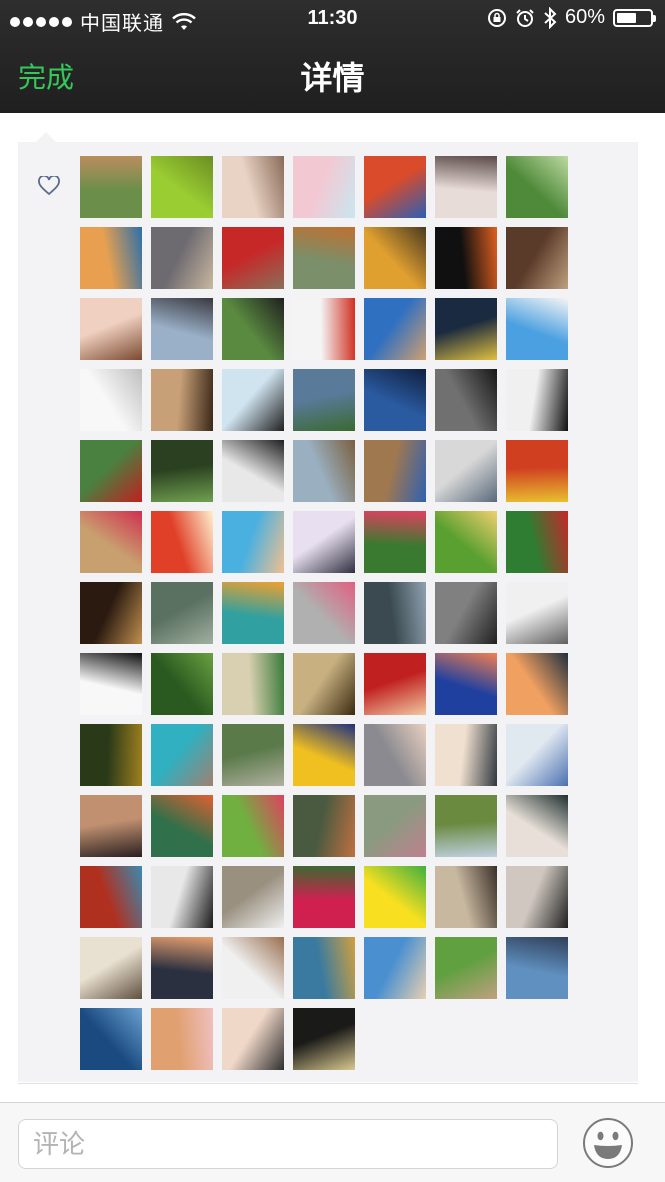 The image size is (665, 1182). What do you see at coordinates (550, 17) in the screenshot?
I see `bluetooth-icon` at bounding box center [550, 17].